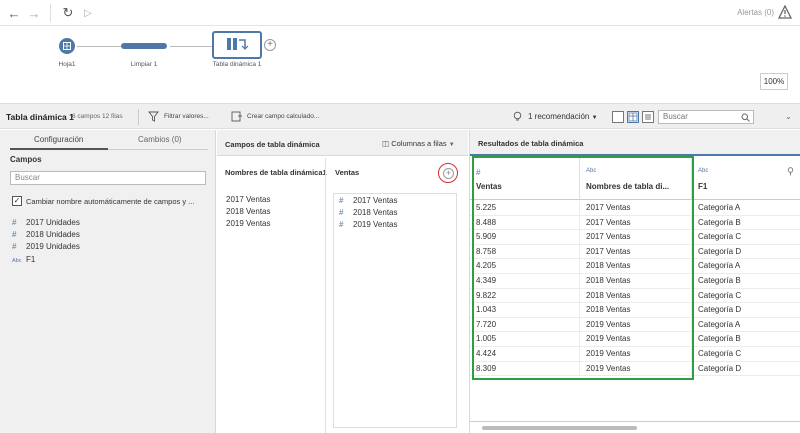 Image resolution: width=800 pixels, height=433 pixels. What do you see at coordinates (648, 117) in the screenshot?
I see `view-list-icon` at bounding box center [648, 117].